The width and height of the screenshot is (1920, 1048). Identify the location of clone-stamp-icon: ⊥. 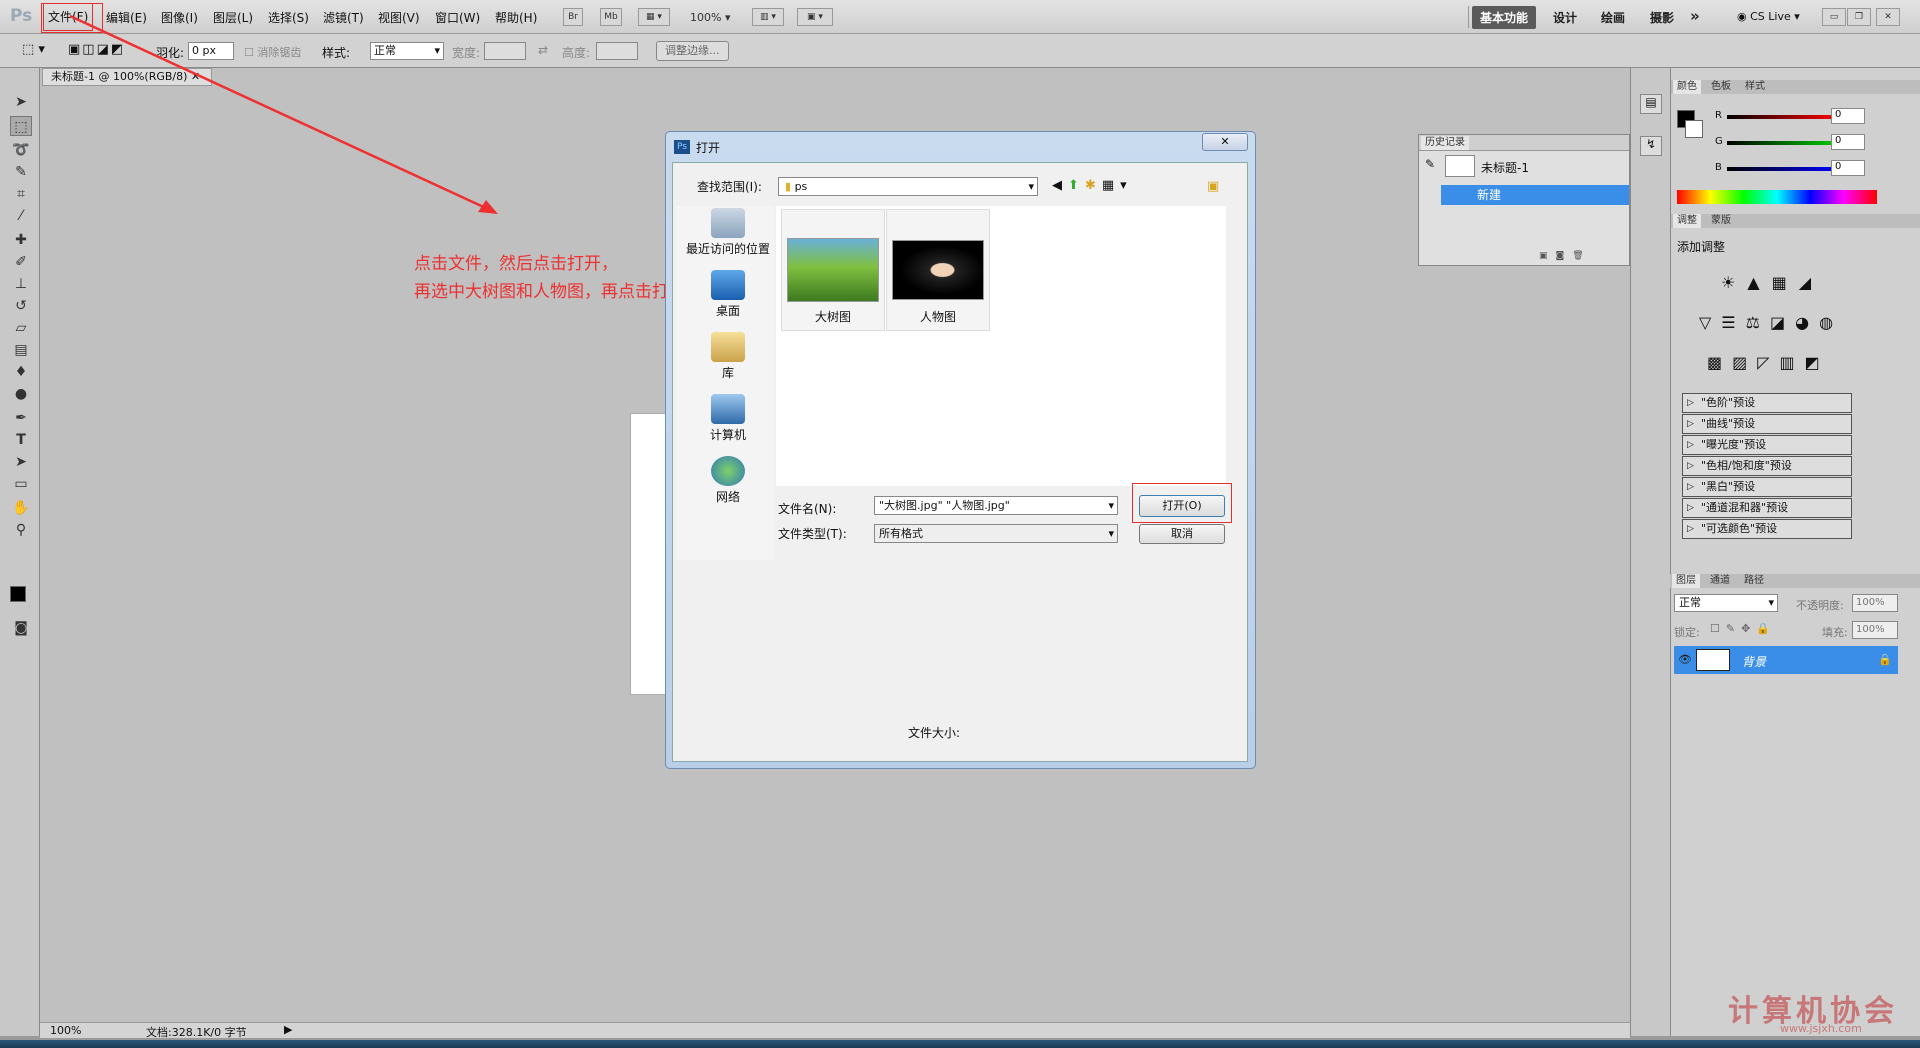
(21, 284).